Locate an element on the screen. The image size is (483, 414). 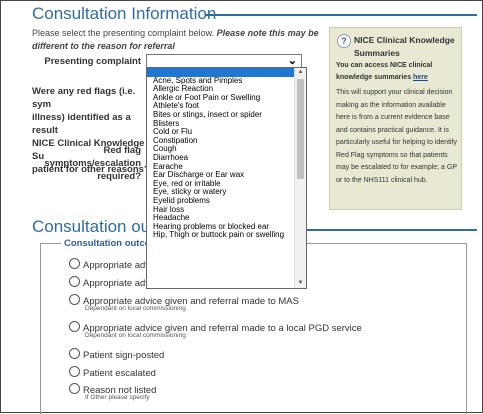
presenting-complaint-label: Presenting complaint is located at coordinates (92, 61).